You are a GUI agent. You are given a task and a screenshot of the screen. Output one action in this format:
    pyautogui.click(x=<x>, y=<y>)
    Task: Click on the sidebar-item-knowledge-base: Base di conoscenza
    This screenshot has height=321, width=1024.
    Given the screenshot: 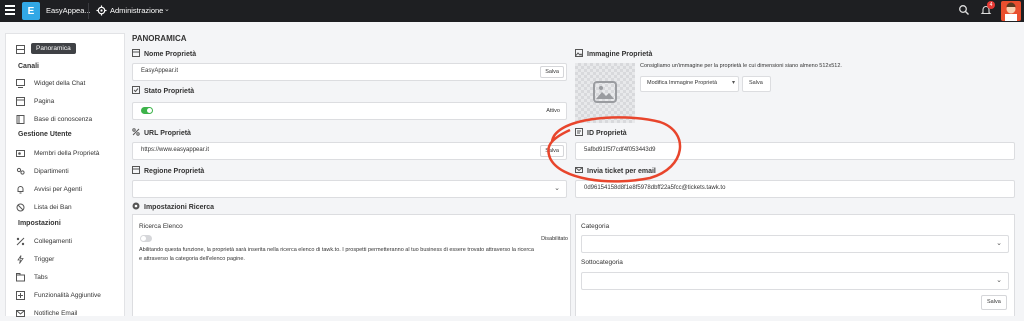 What is the action you would take?
    pyautogui.click(x=65, y=120)
    